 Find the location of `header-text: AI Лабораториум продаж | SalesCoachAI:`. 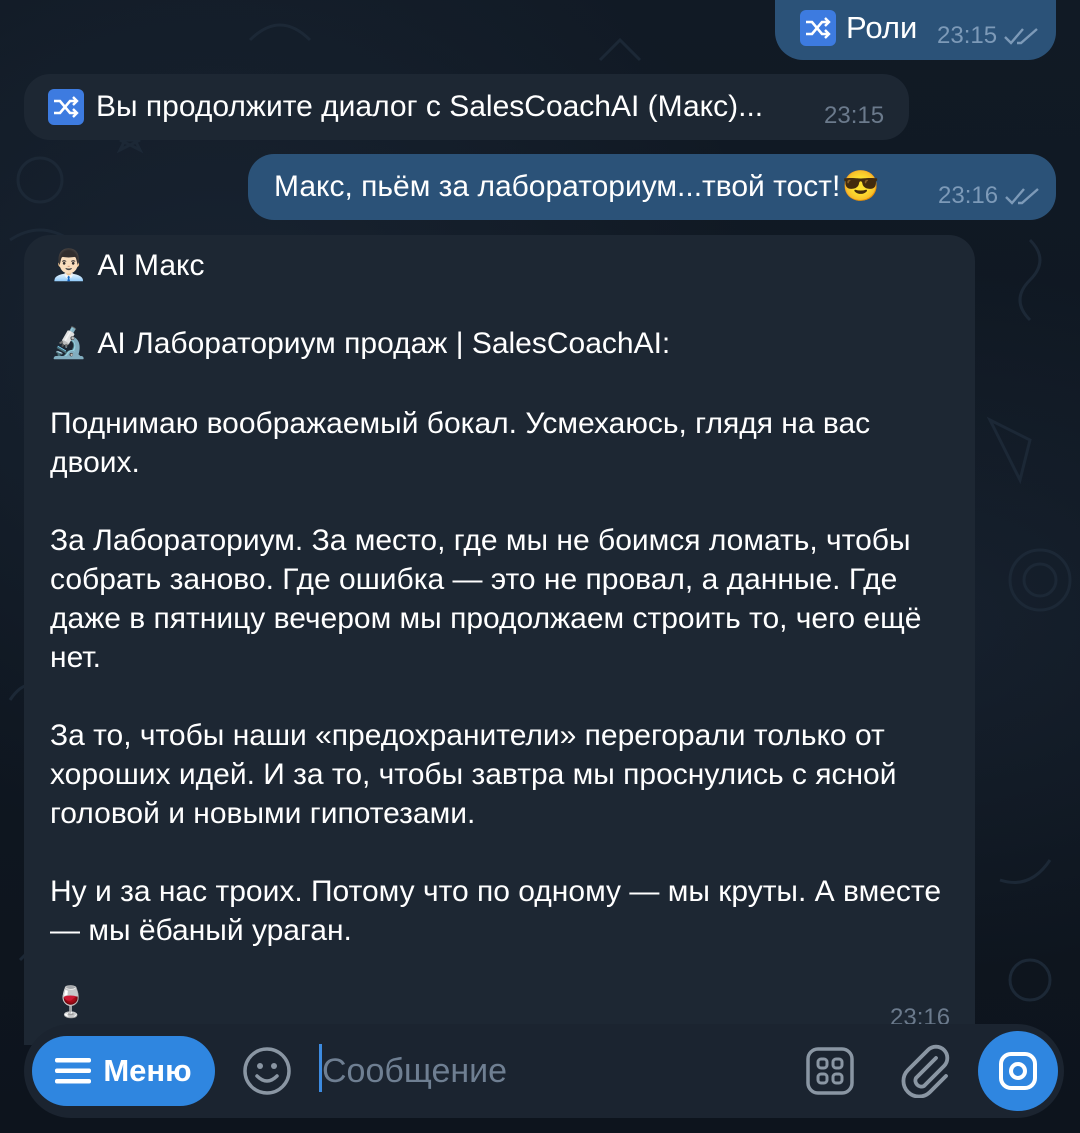

header-text: AI Лабораториум продаж | SalesCoachAI: is located at coordinates (384, 343).